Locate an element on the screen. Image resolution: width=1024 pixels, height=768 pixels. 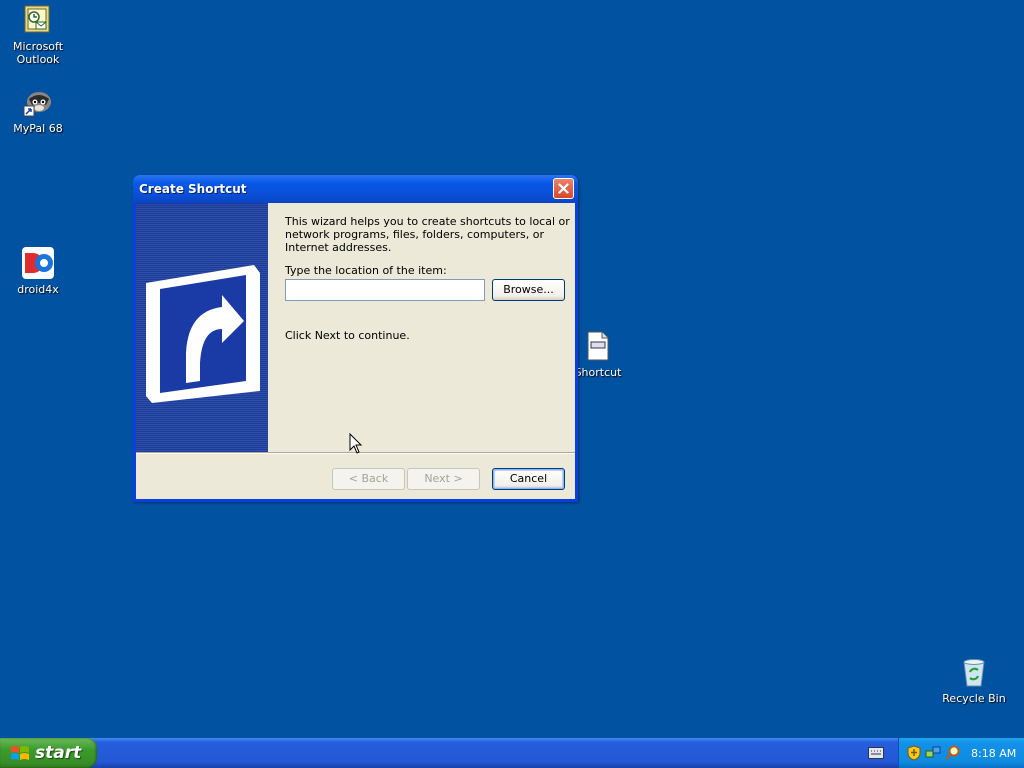
dialog-title: Create Shortcut is located at coordinates (193, 189).